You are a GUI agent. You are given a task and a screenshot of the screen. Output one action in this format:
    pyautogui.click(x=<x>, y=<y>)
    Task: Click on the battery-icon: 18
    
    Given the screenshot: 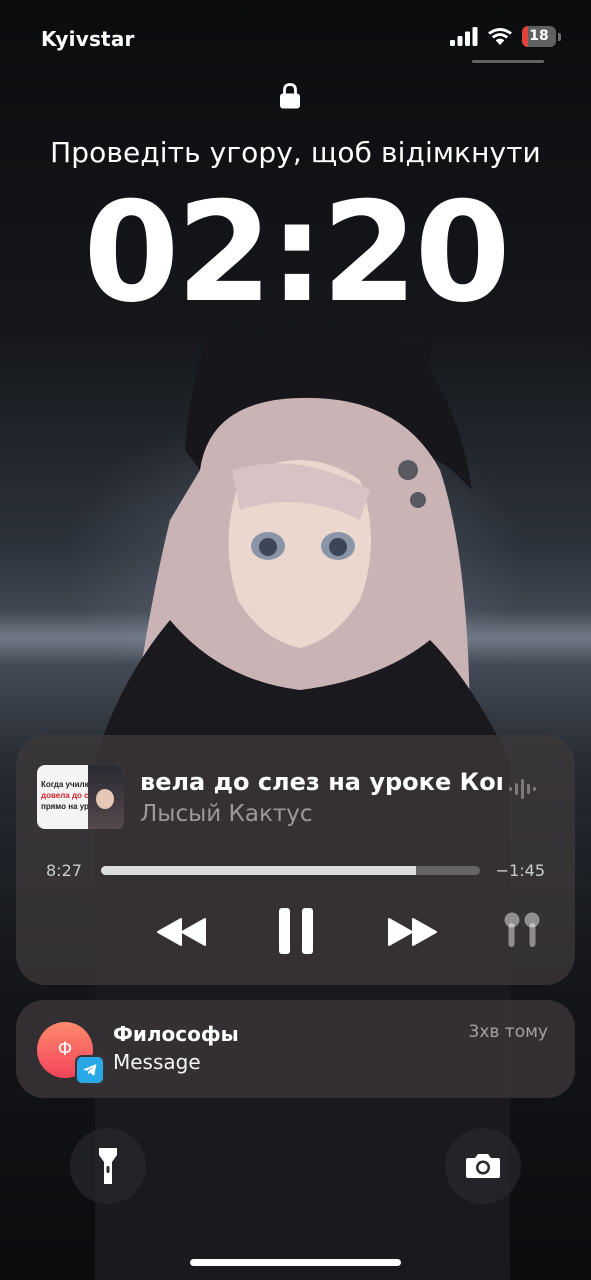 What is the action you would take?
    pyautogui.click(x=539, y=36)
    